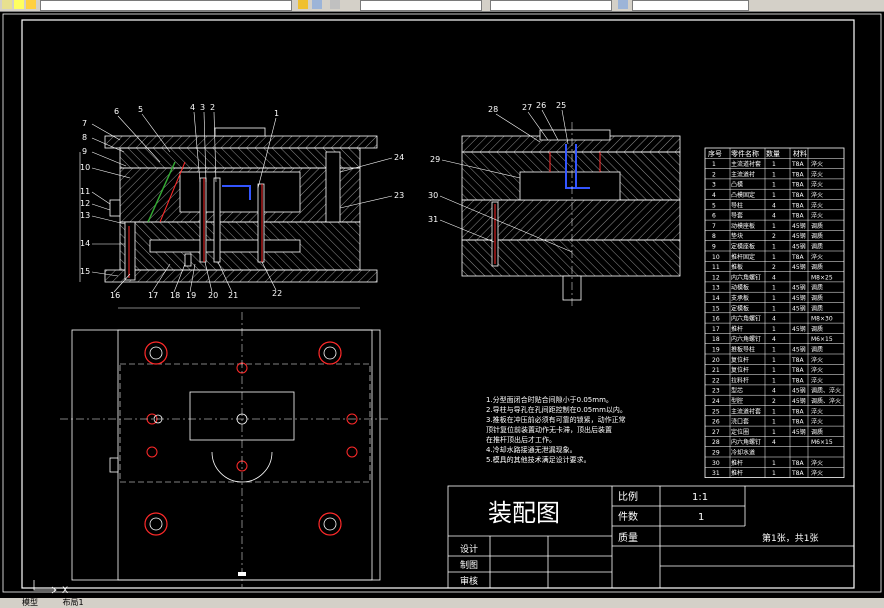 The width and height of the screenshot is (884, 608). Describe the element at coordinates (166, 5) in the screenshot. I see `layer-combo` at that location.